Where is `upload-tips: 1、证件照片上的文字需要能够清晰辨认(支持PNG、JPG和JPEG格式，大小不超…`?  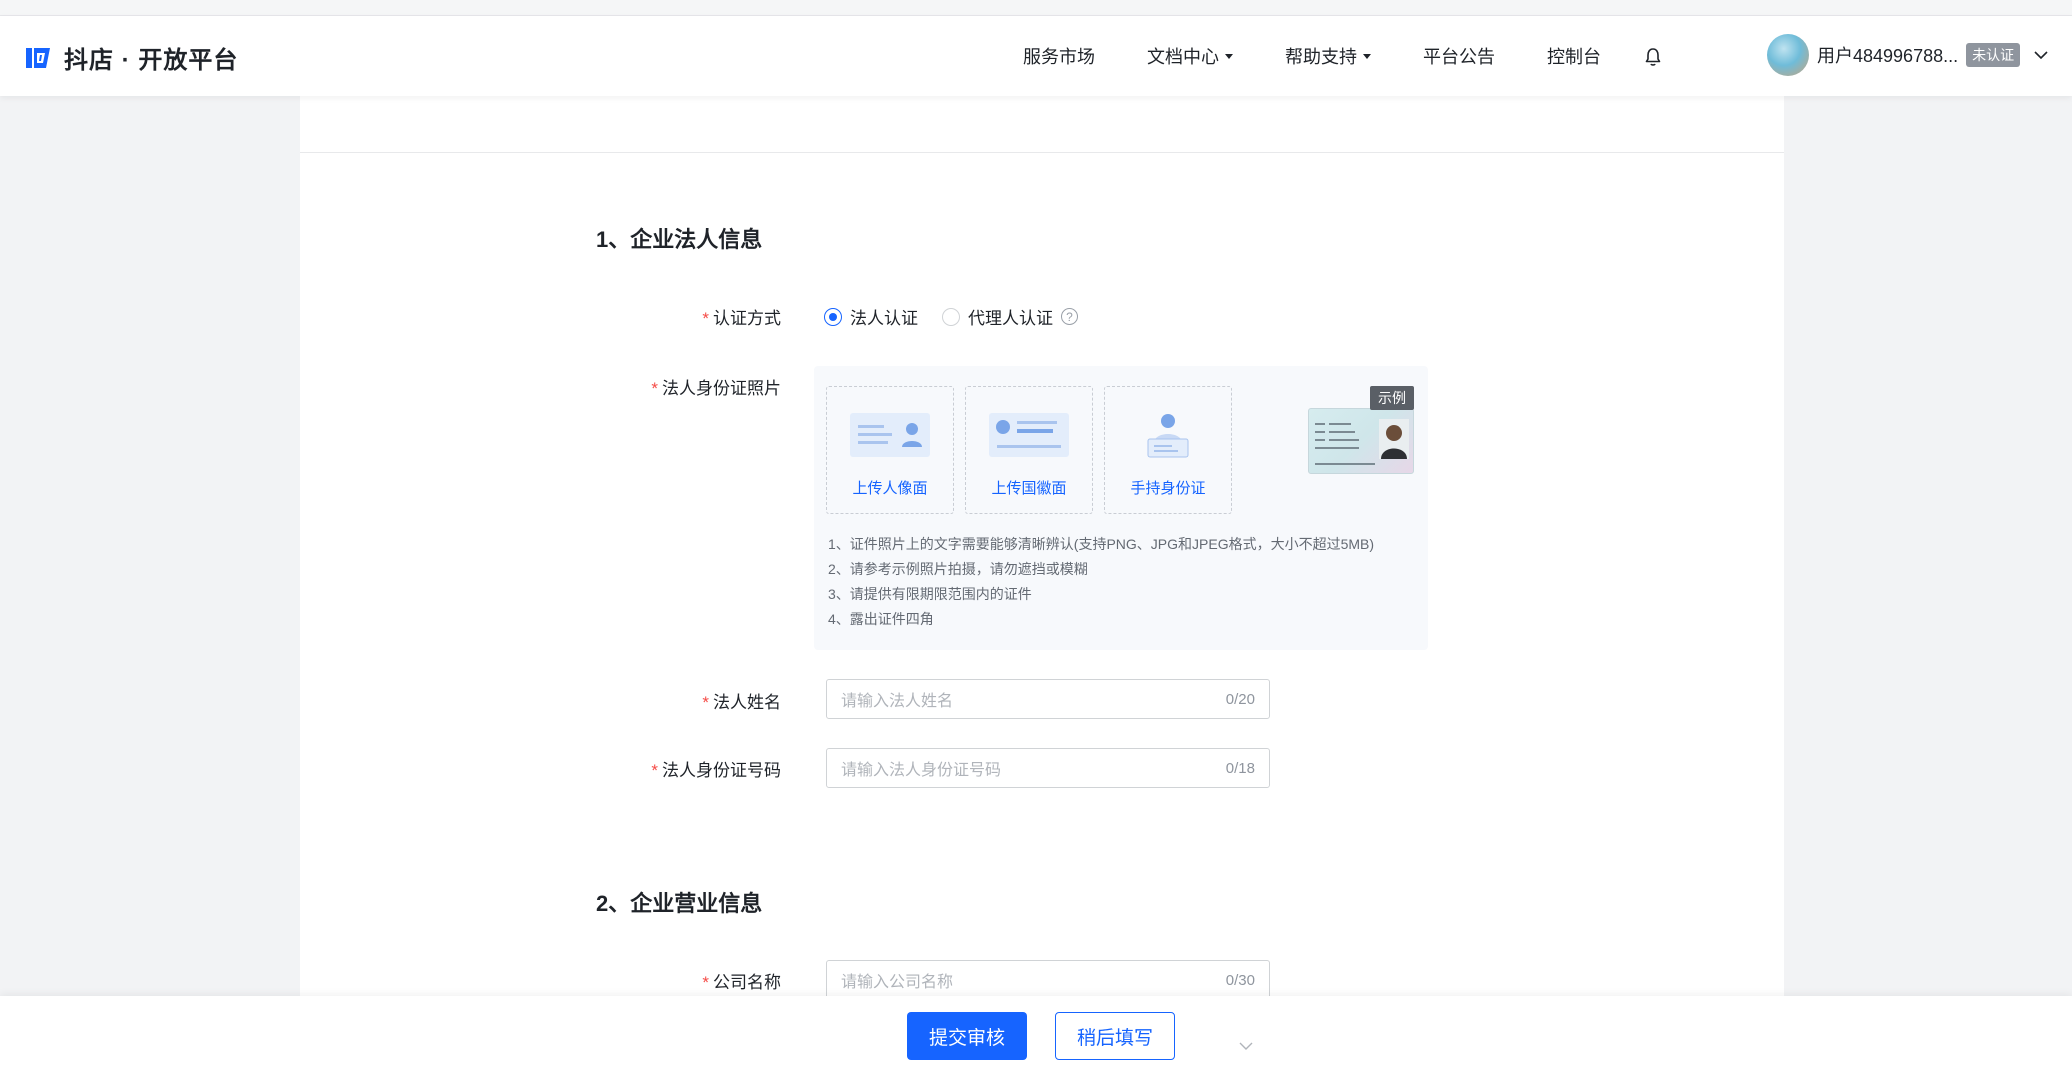 upload-tips: 1、证件照片上的文字需要能够清晰辨认(支持PNG、JPG和JPEG格式，大小不超… is located at coordinates (1101, 582).